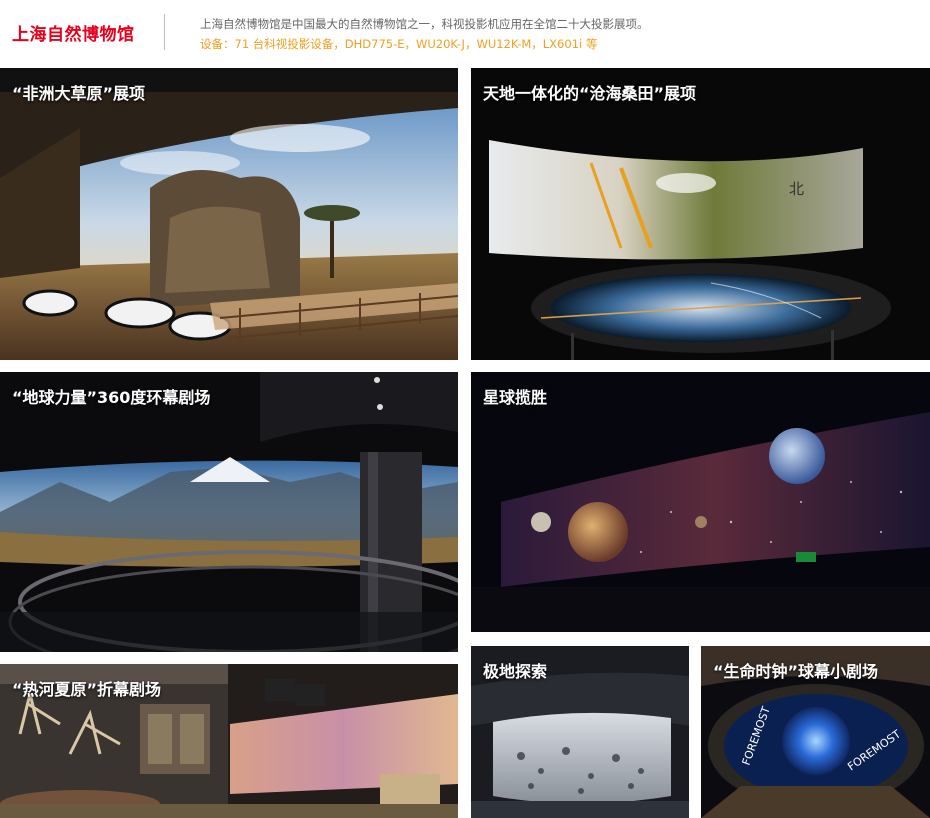 This screenshot has width=930, height=818. I want to click on tile-caption: 极地探索, so click(515, 671).